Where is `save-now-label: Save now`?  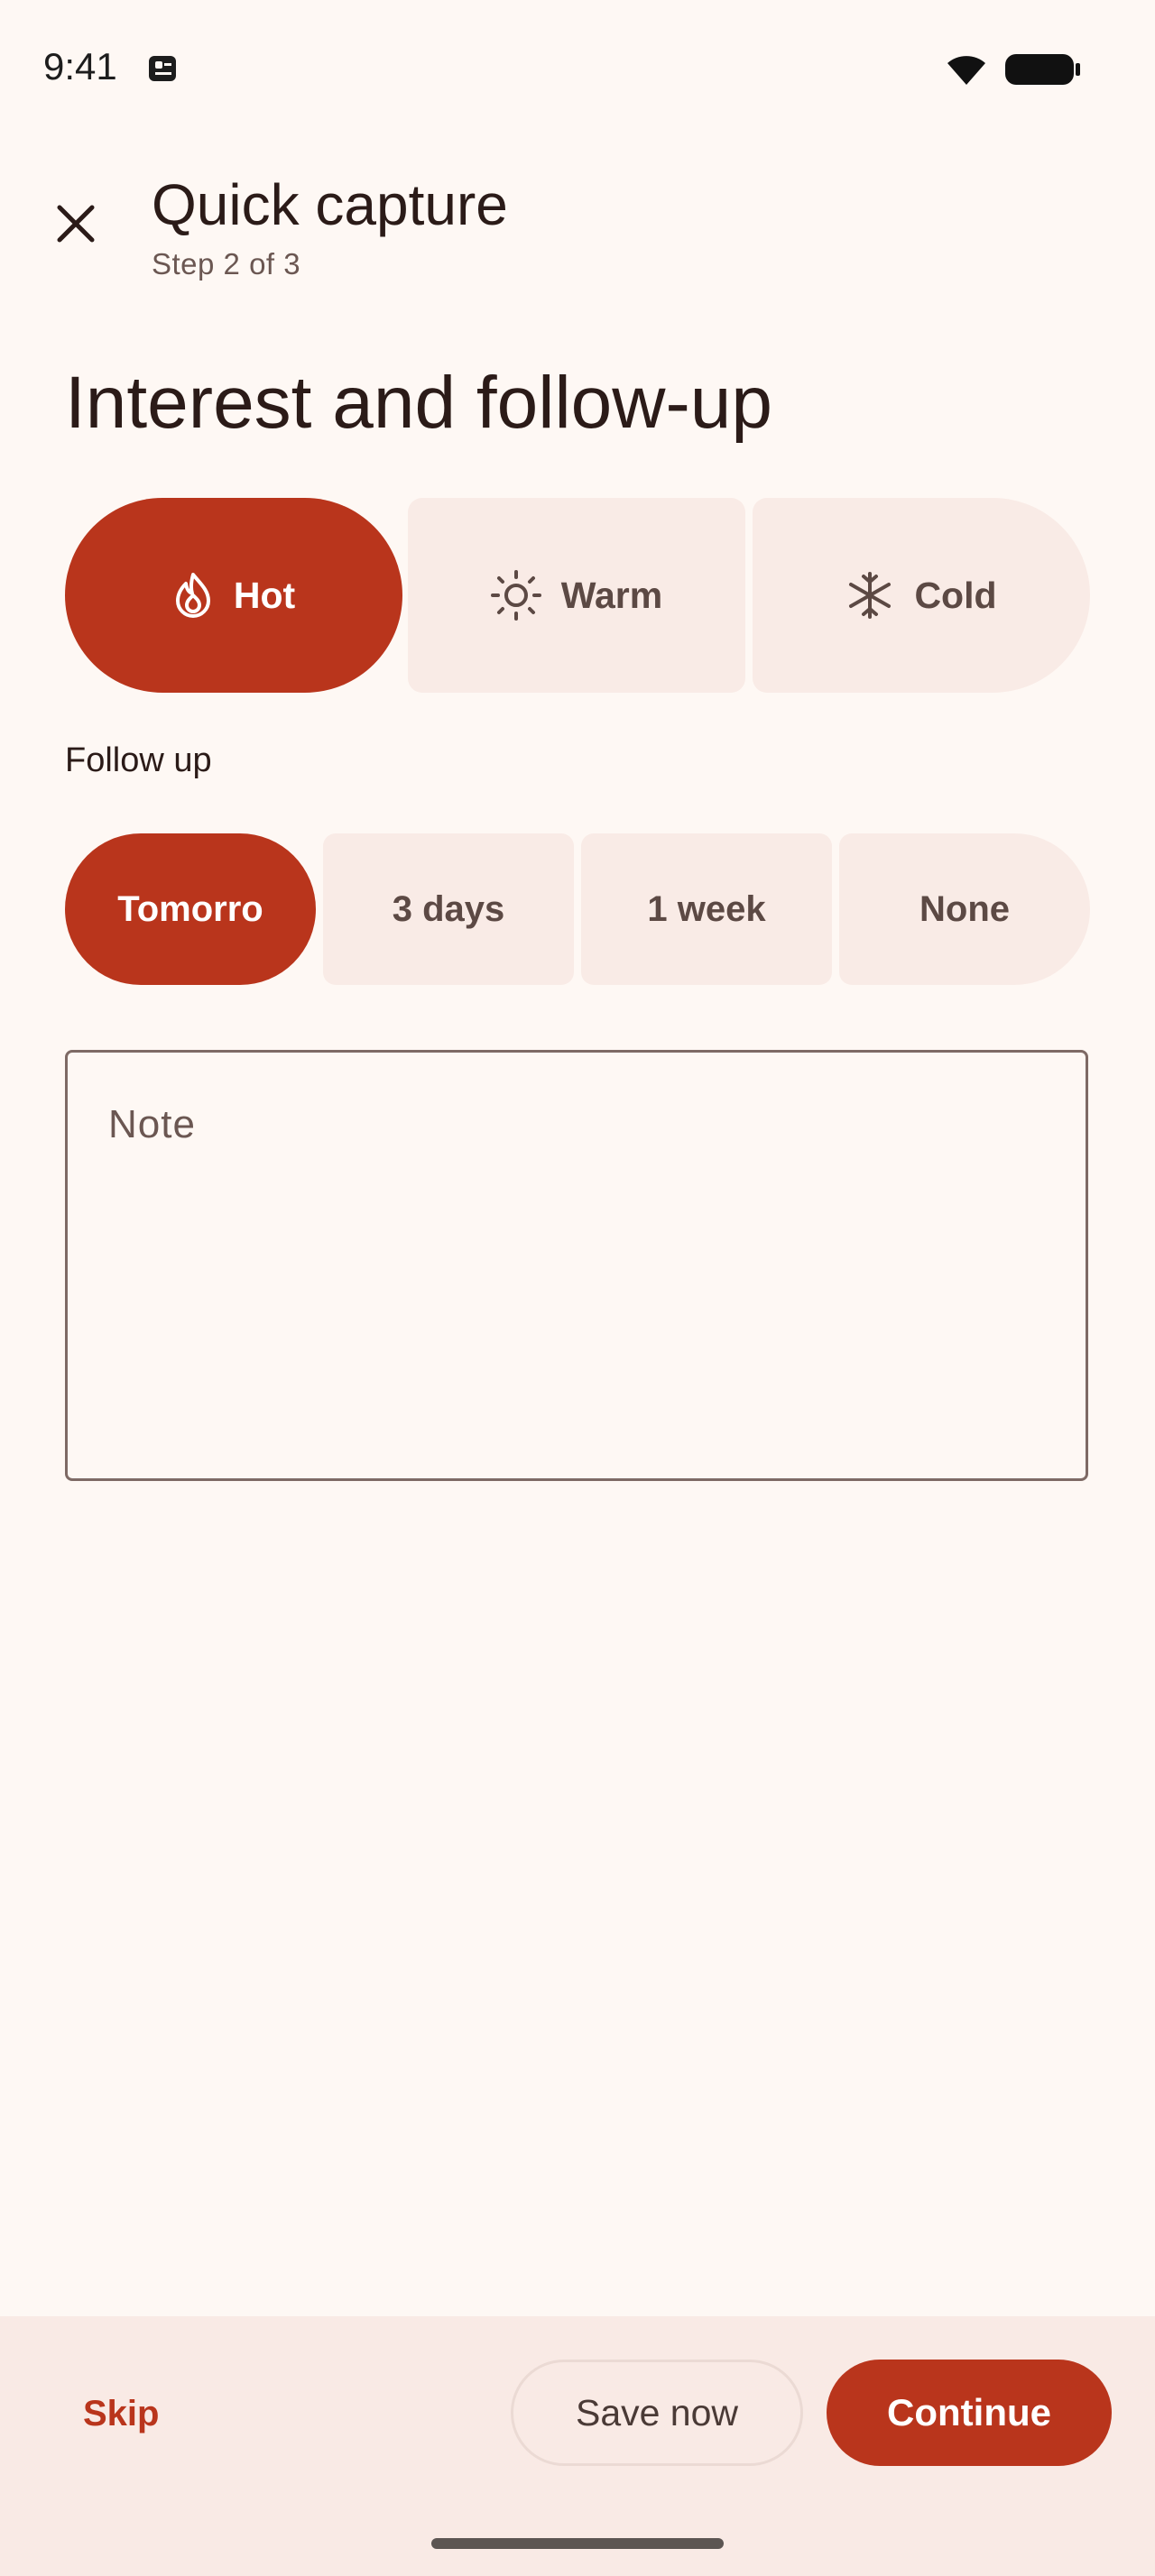 save-now-label: Save now is located at coordinates (657, 2412).